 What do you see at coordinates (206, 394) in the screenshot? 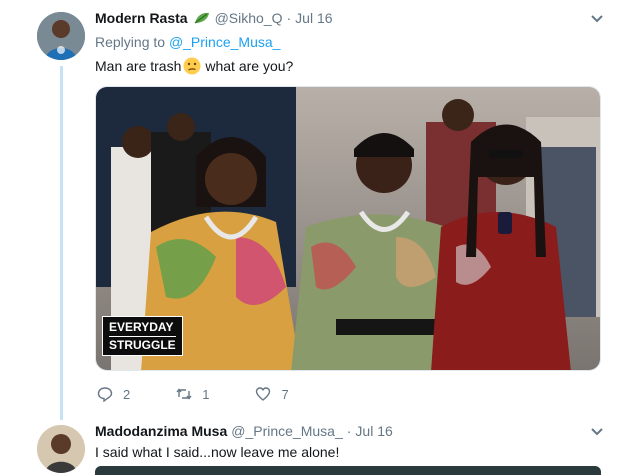
I see `retweet-count: 1` at bounding box center [206, 394].